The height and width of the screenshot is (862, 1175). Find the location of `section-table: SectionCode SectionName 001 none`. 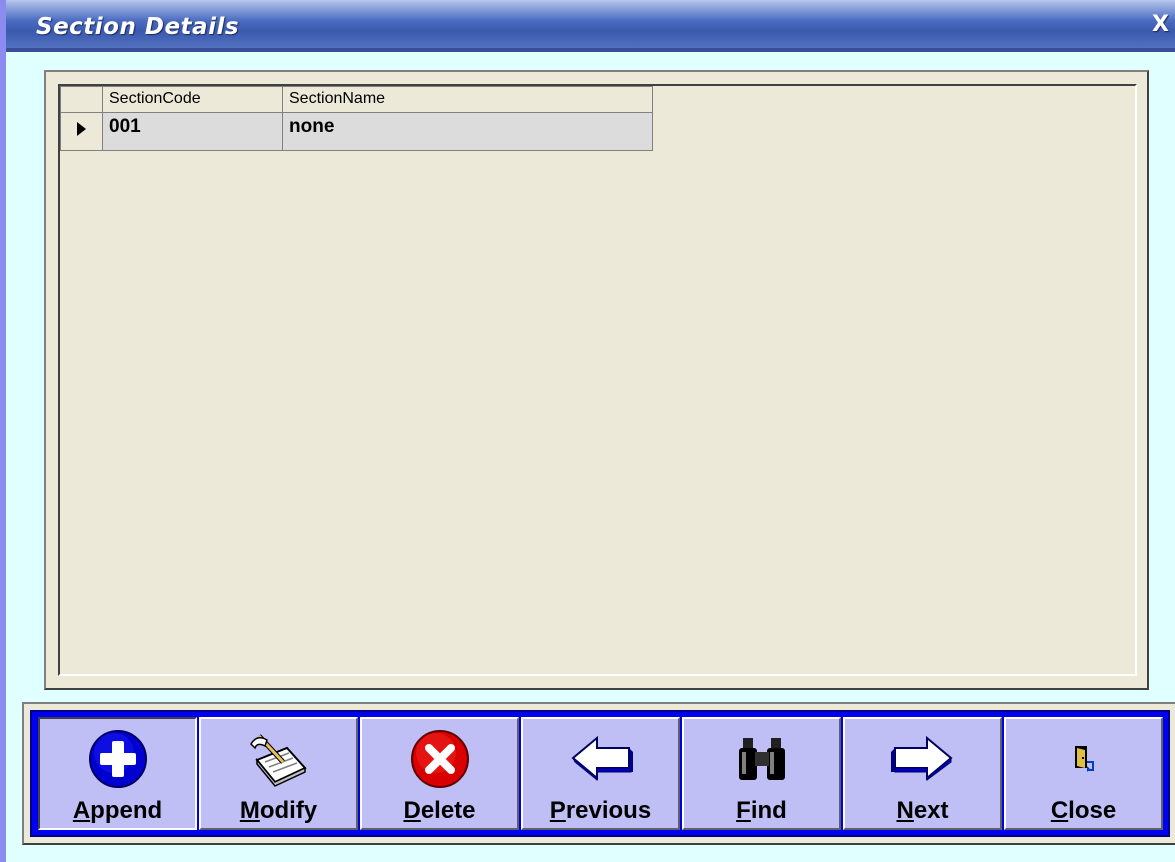

section-table: SectionCode SectionName 001 none is located at coordinates (356, 118).